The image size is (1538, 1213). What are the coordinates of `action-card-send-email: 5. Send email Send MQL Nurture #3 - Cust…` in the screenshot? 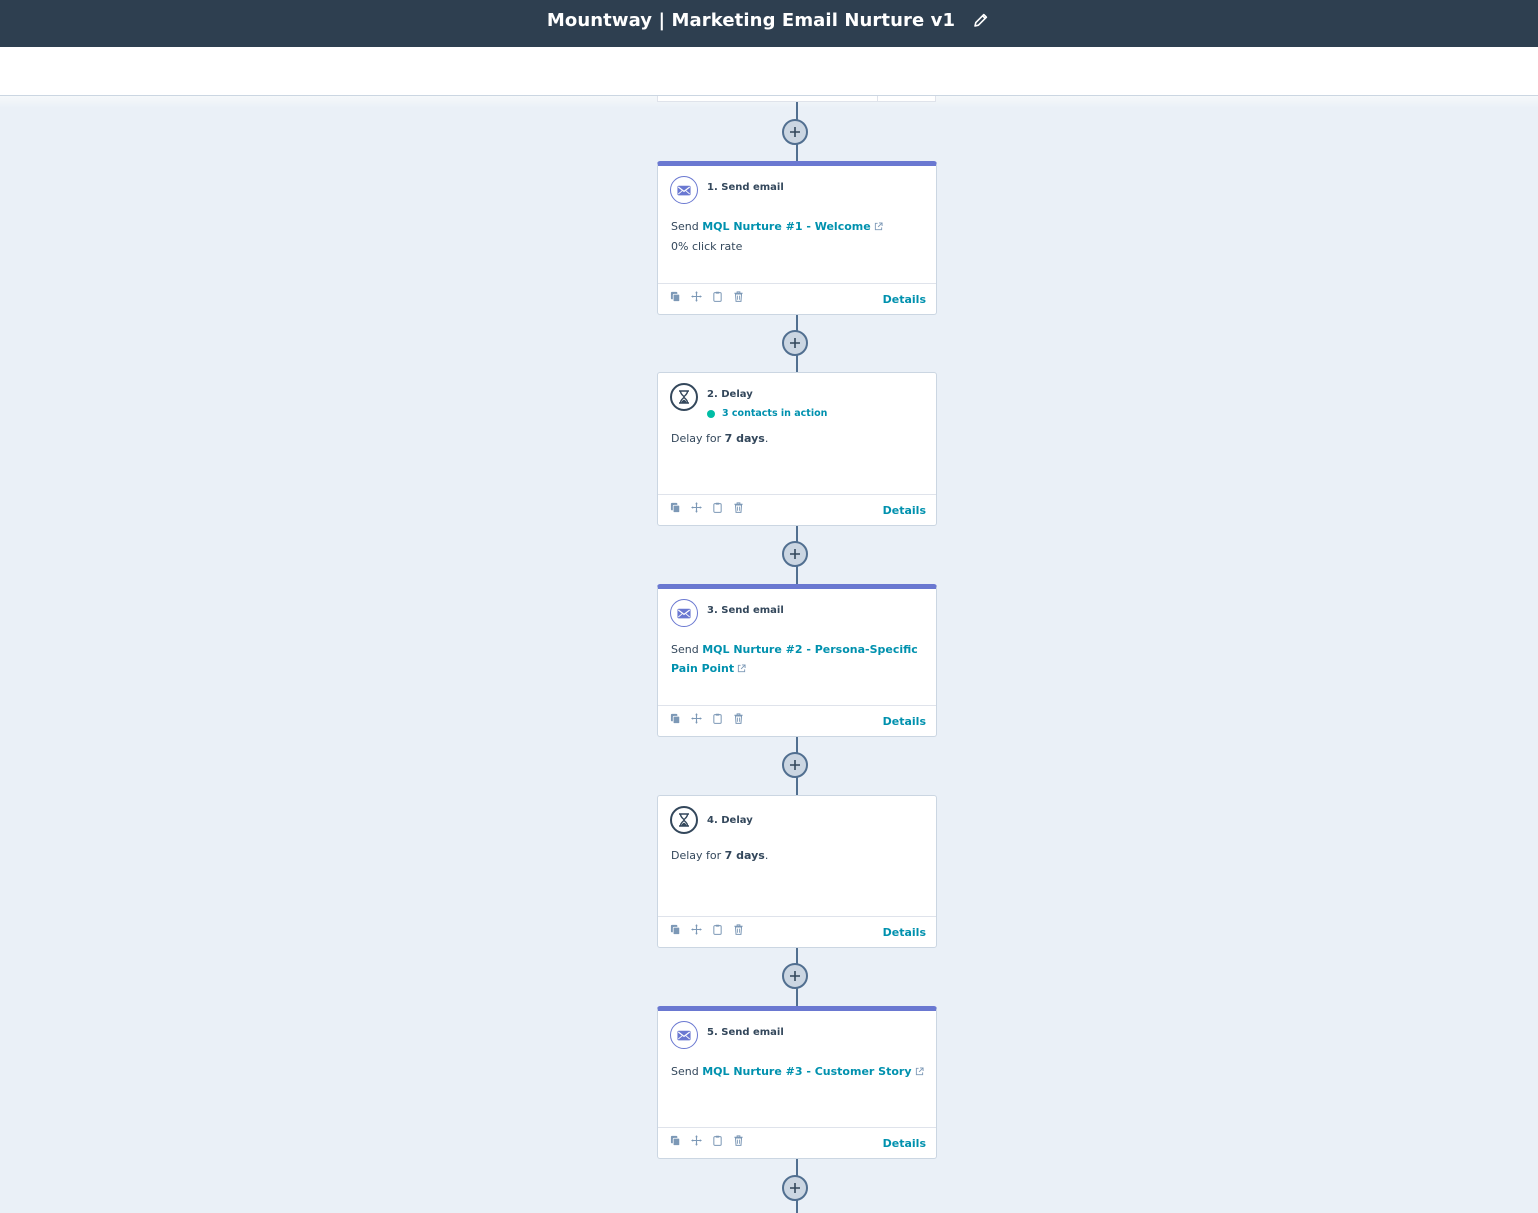 It's located at (797, 1082).